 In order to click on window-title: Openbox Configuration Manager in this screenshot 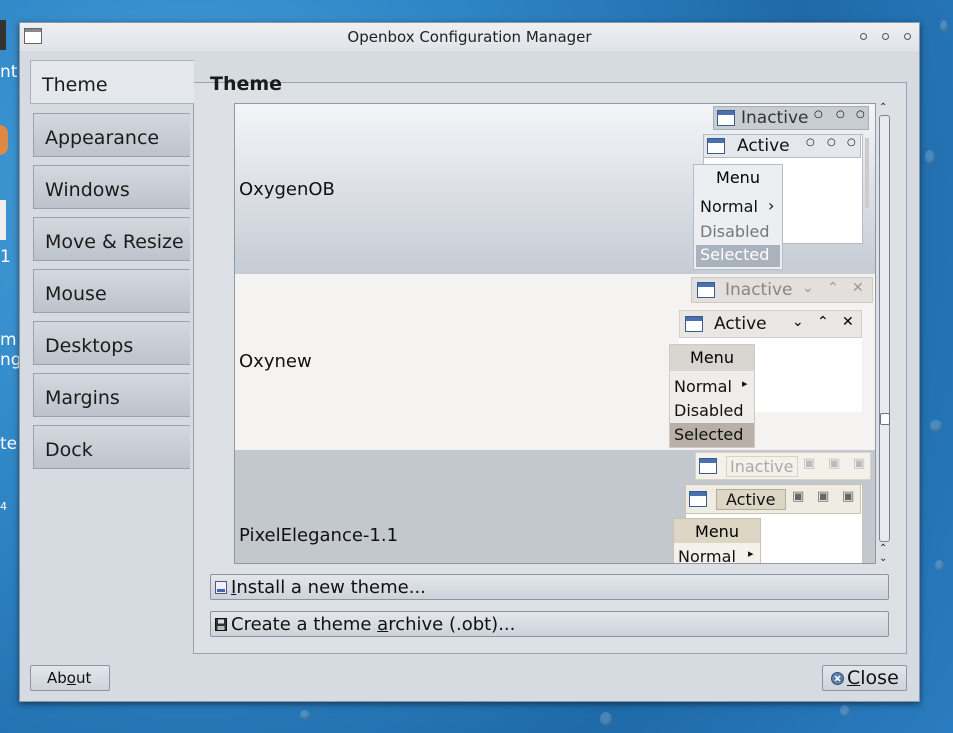, I will do `click(469, 37)`.